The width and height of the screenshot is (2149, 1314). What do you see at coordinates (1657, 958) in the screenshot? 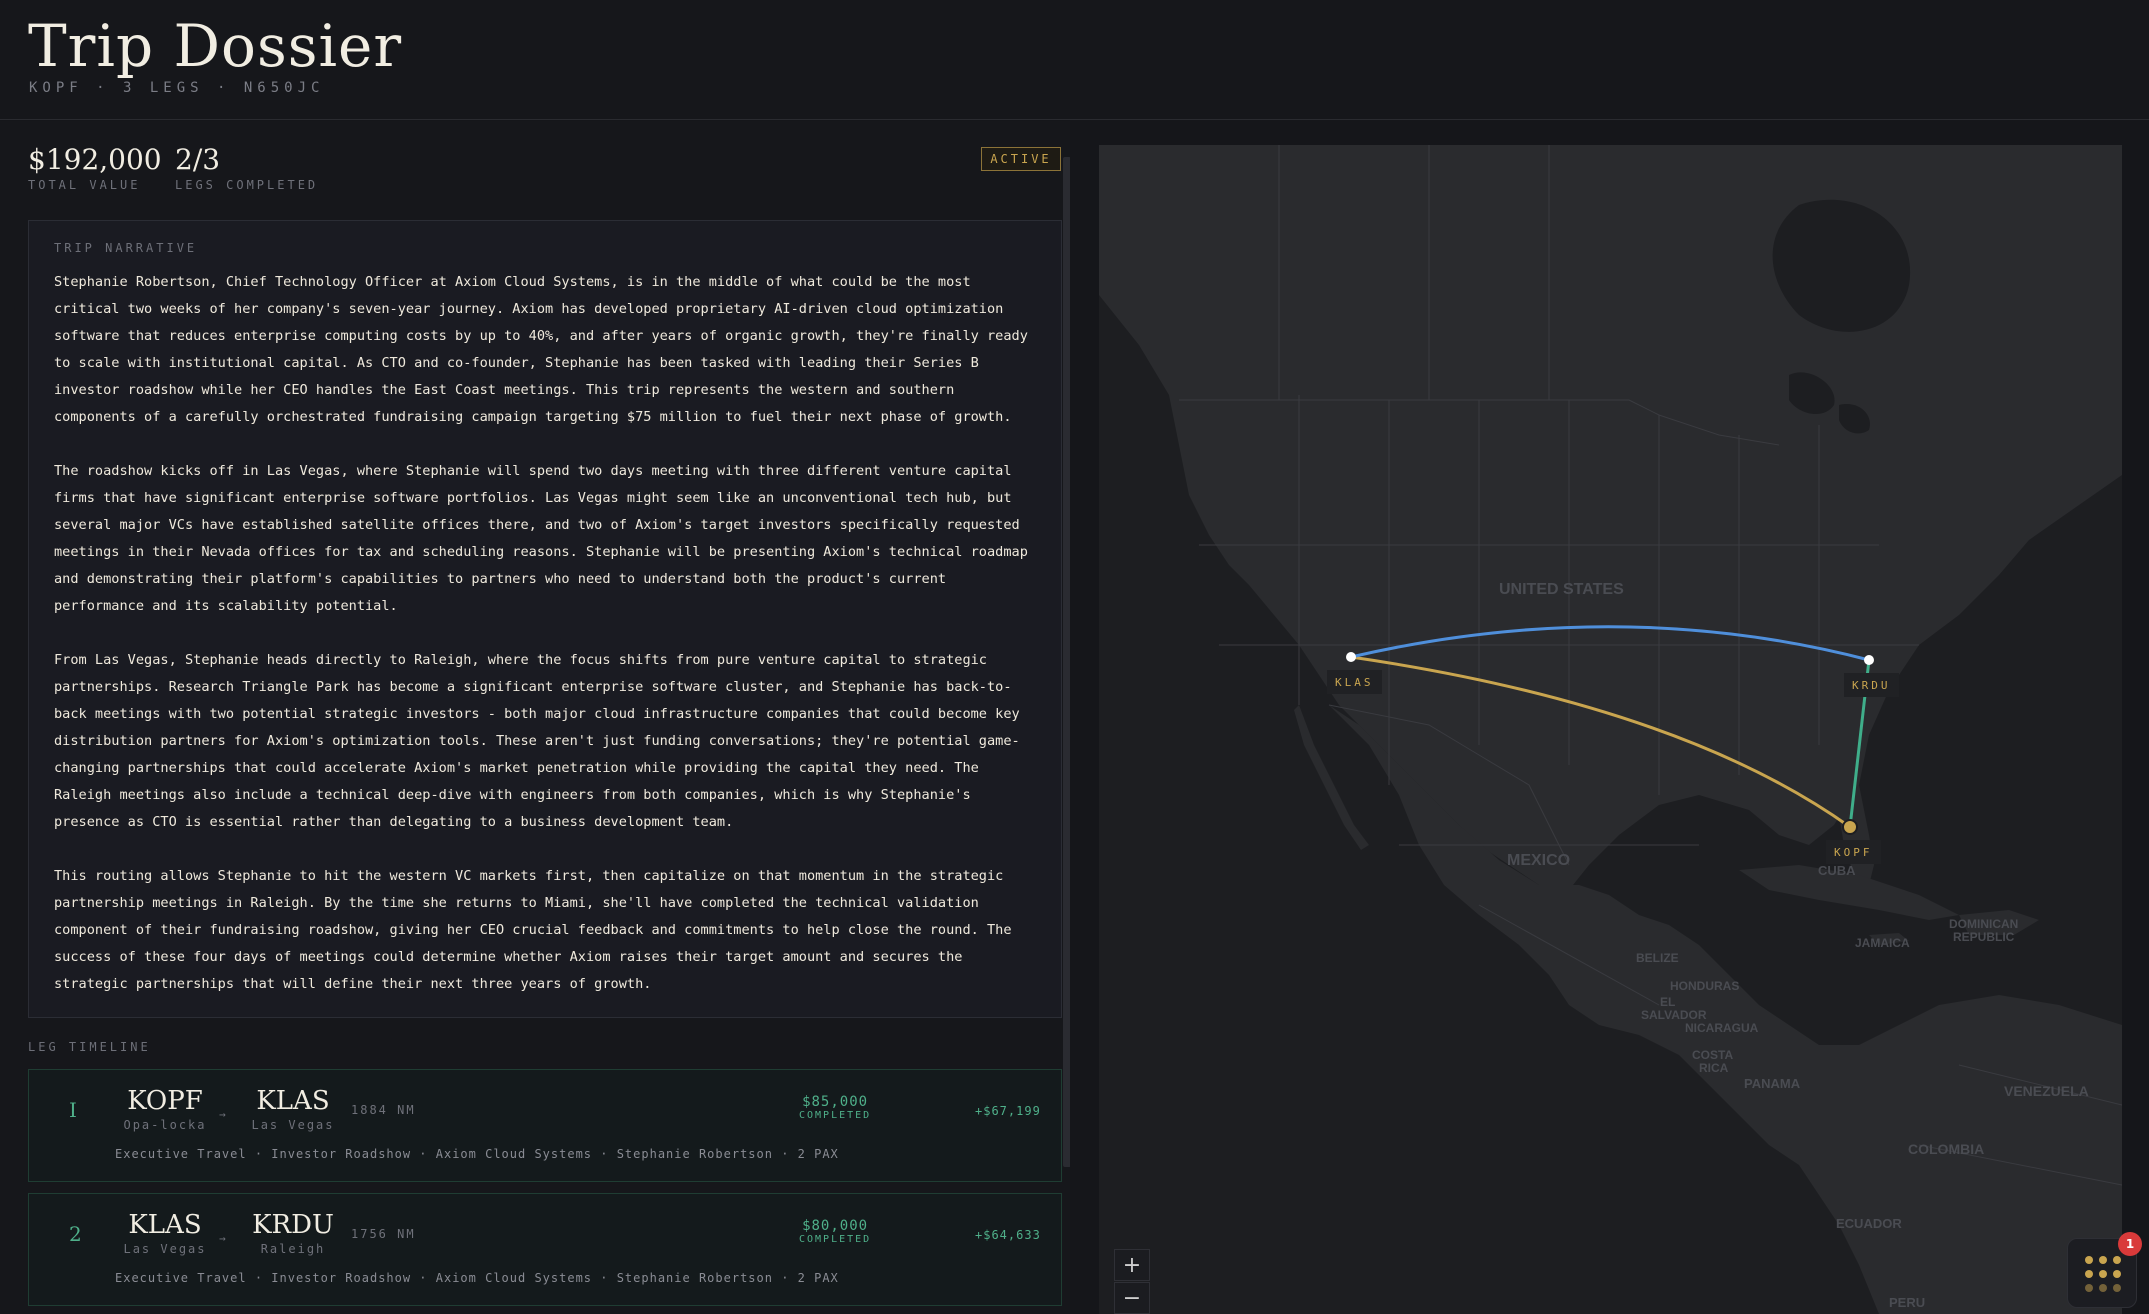
I see `map-label-belize: BELIZE` at bounding box center [1657, 958].